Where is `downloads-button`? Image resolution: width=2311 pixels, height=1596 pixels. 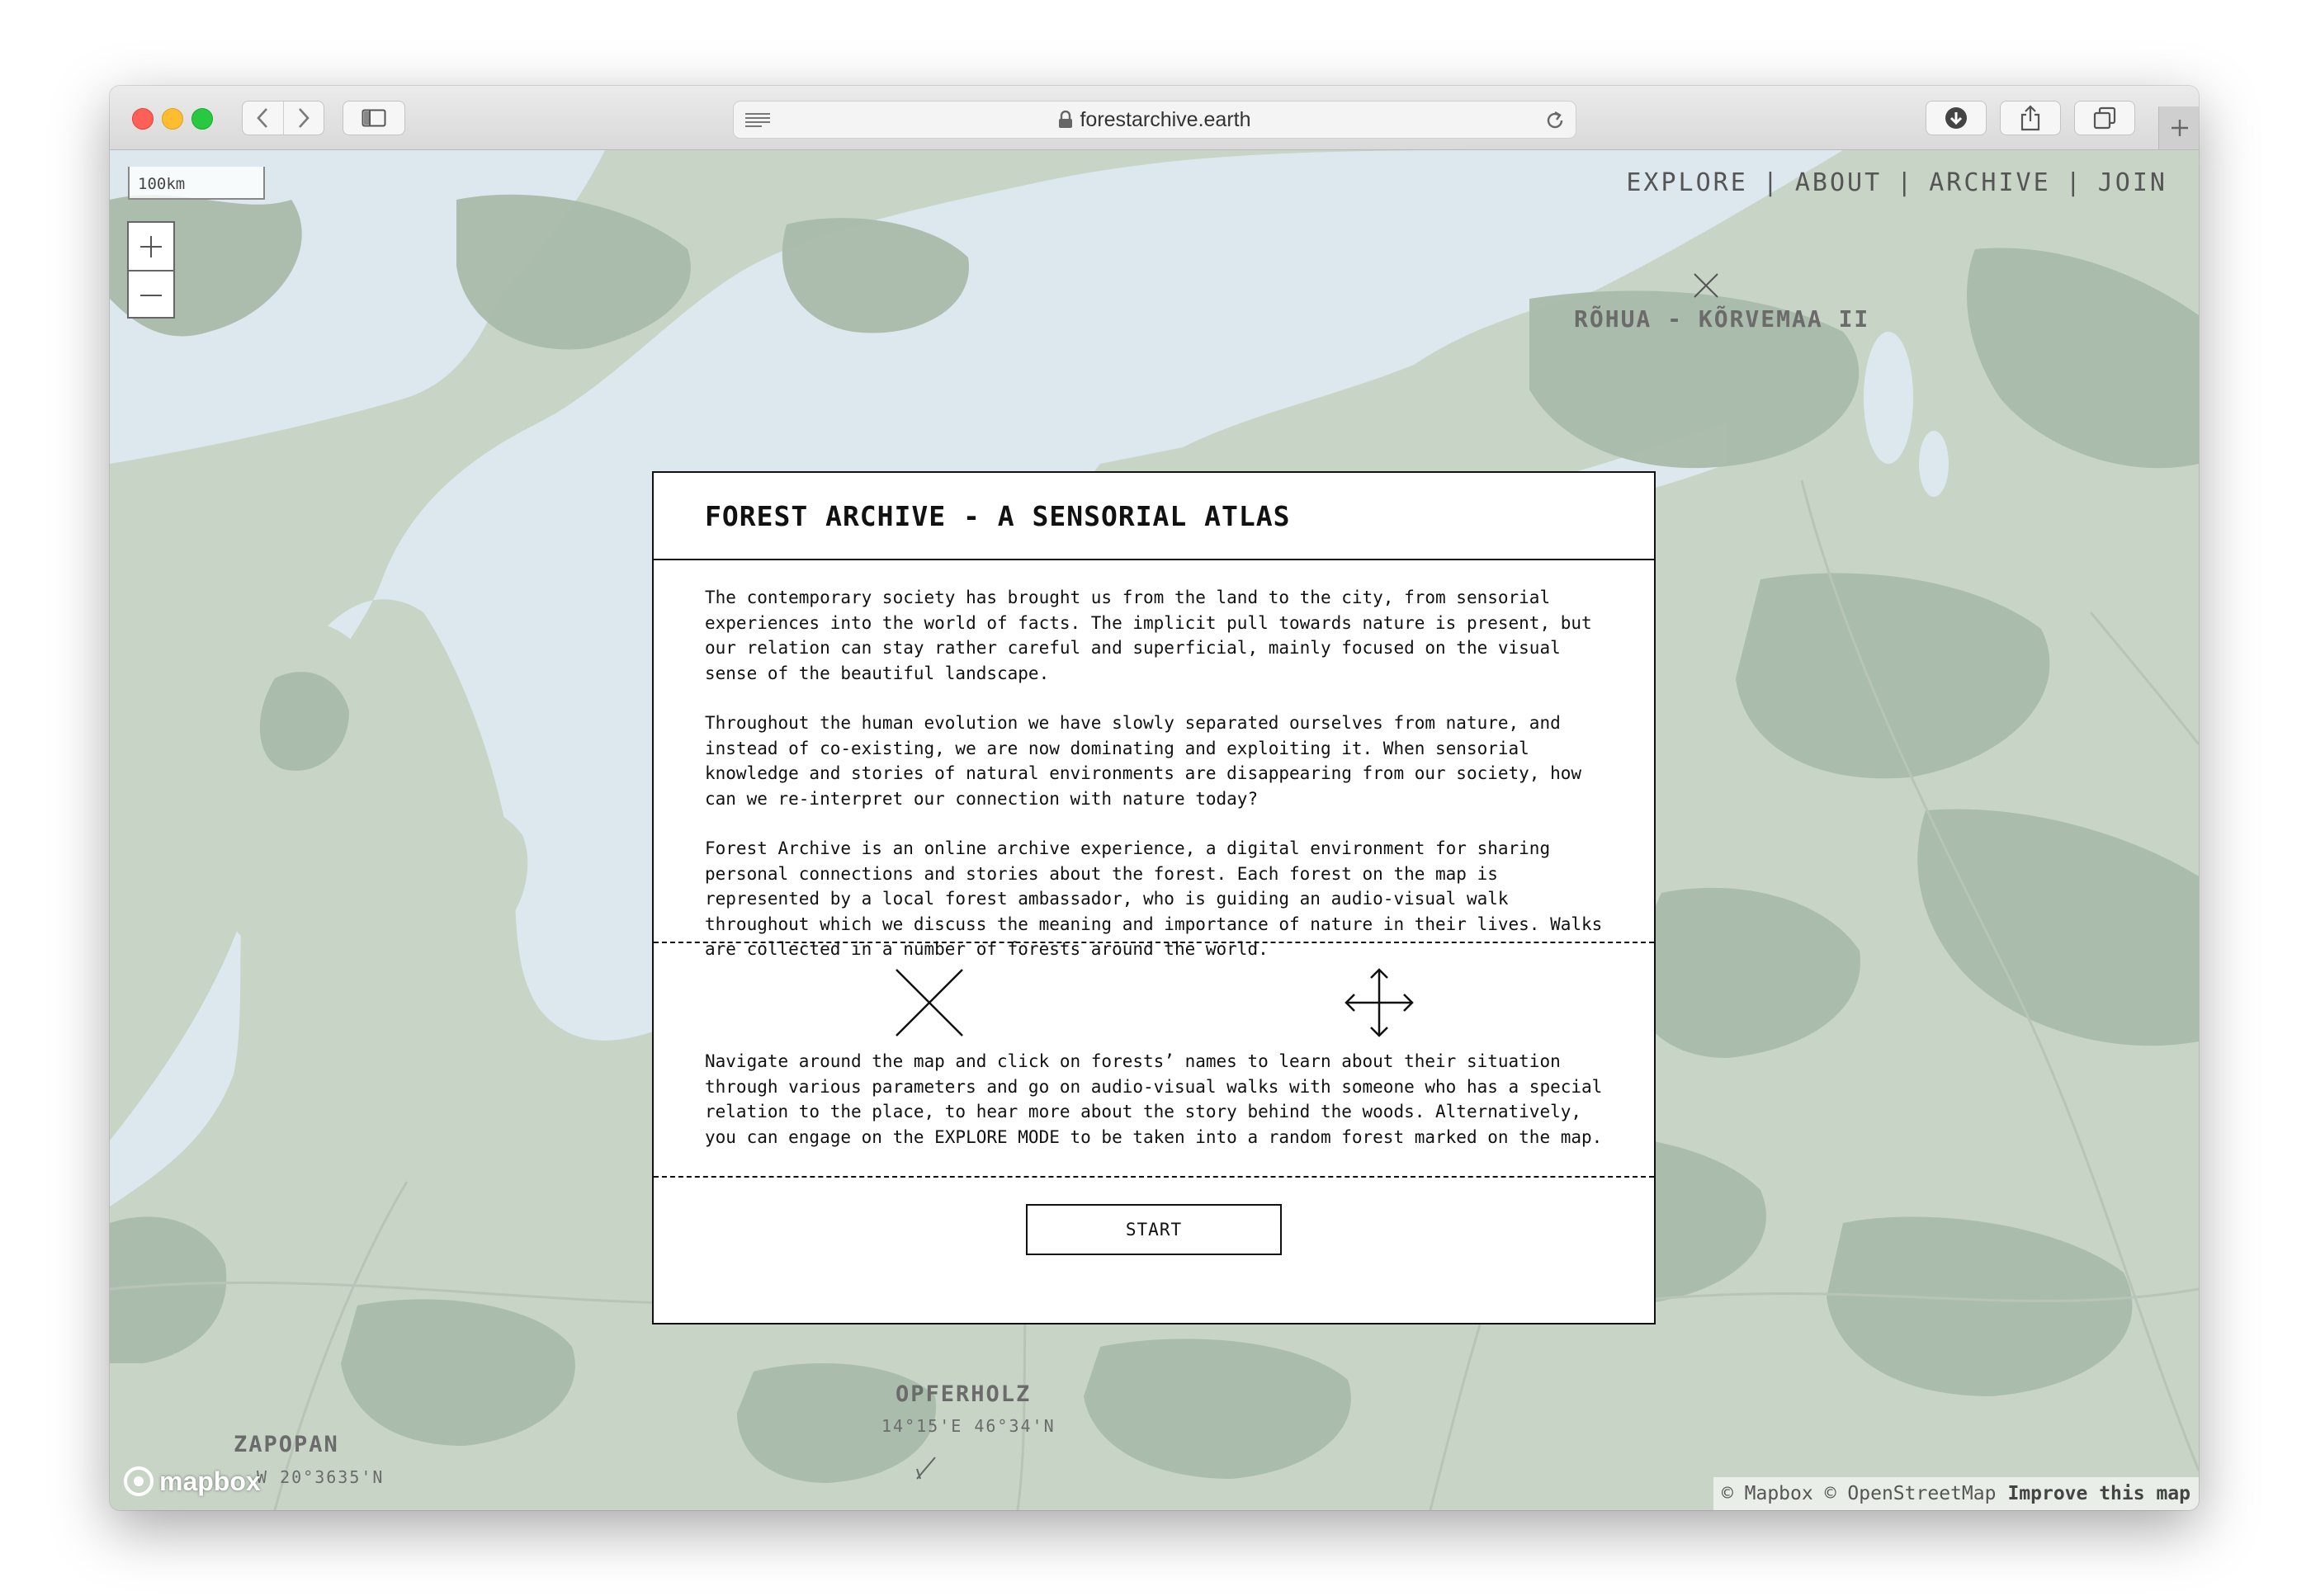 downloads-button is located at coordinates (1956, 118).